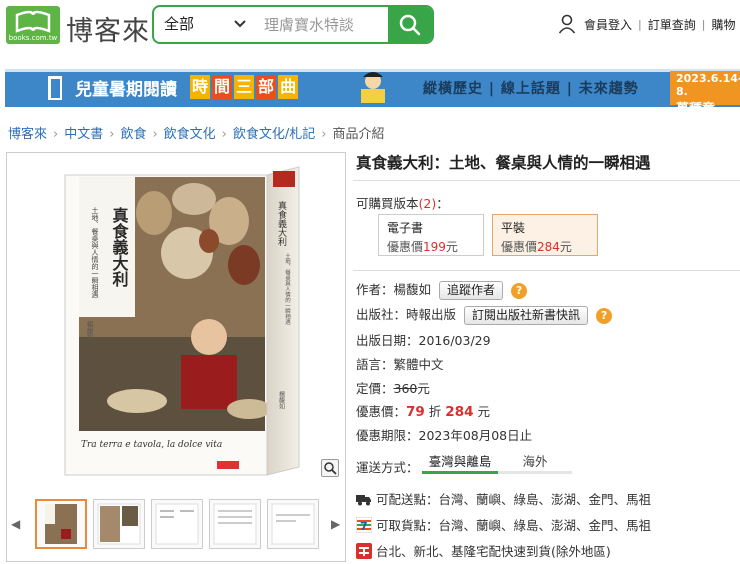 This screenshot has width=740, height=564. I want to click on express-row: 台北、新北、基隆宅配快速到貨(除外地區), so click(483, 550).